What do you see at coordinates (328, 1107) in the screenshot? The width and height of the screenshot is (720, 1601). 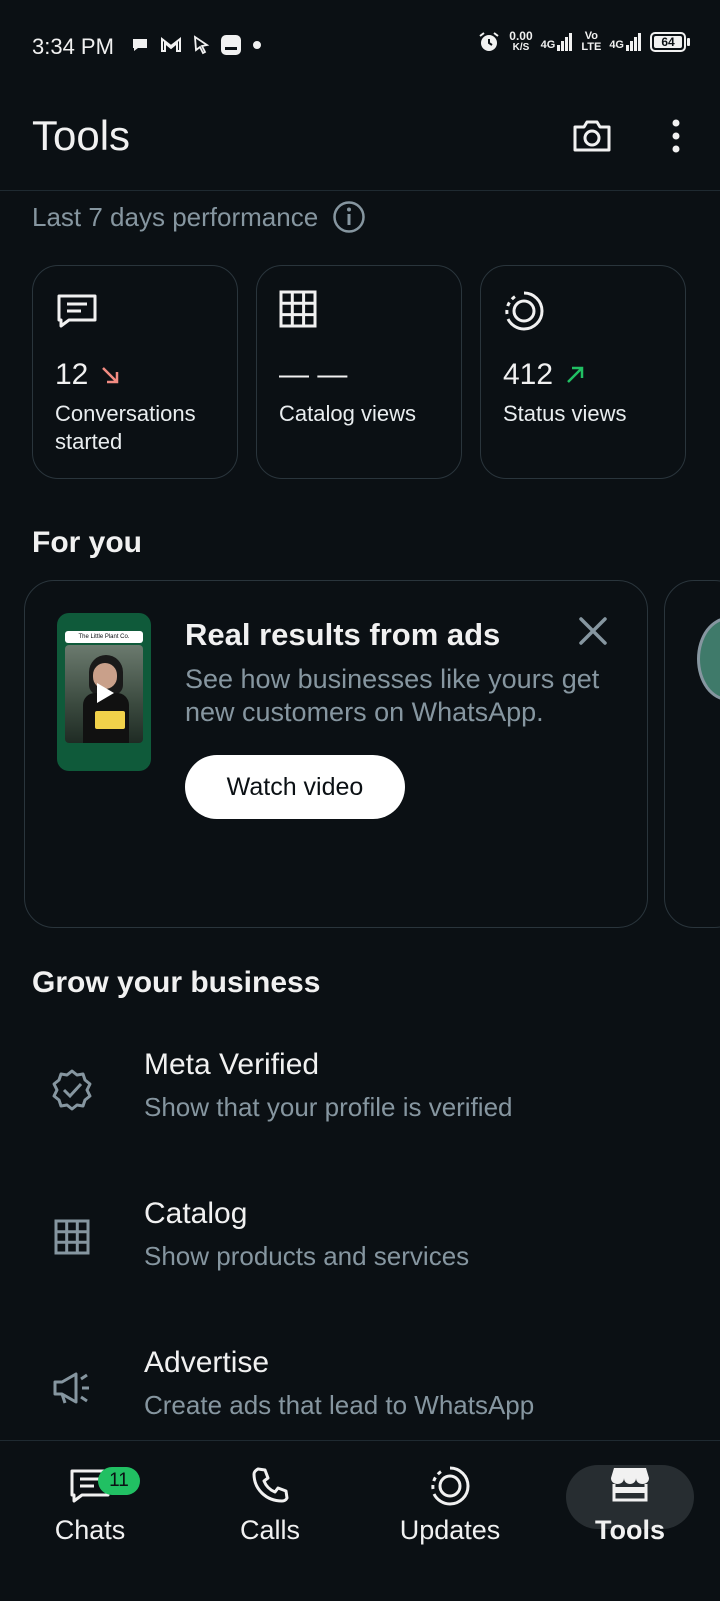 I see `grow-item-subtitle: Show that your profile is verified` at bounding box center [328, 1107].